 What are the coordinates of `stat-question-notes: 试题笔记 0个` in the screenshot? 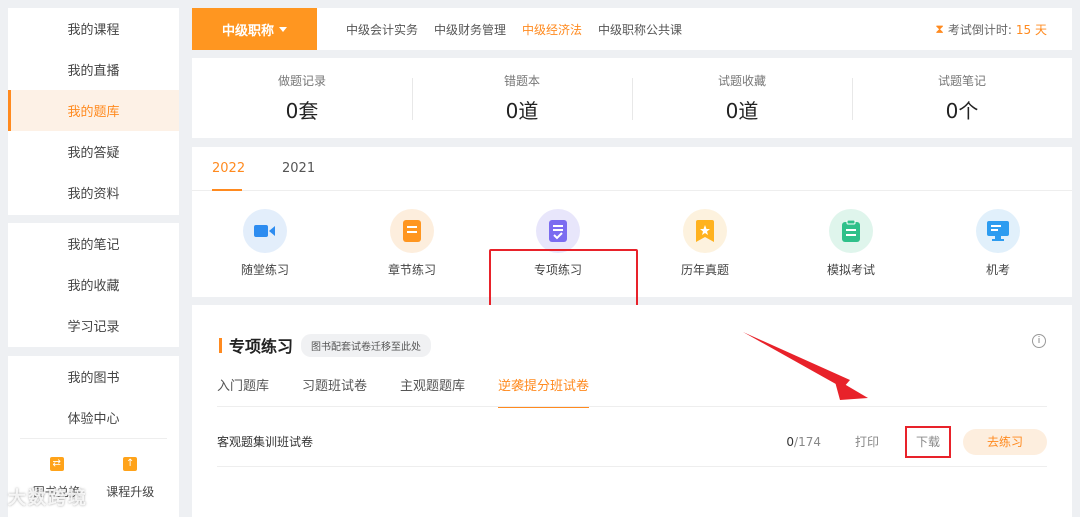 It's located at (962, 98).